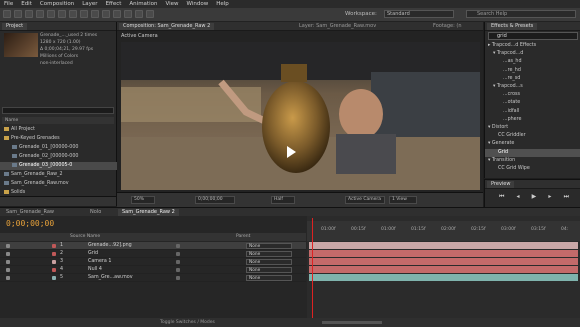  Describe the element at coordinates (7, 14) in the screenshot. I see `selection-tool-icon` at that location.